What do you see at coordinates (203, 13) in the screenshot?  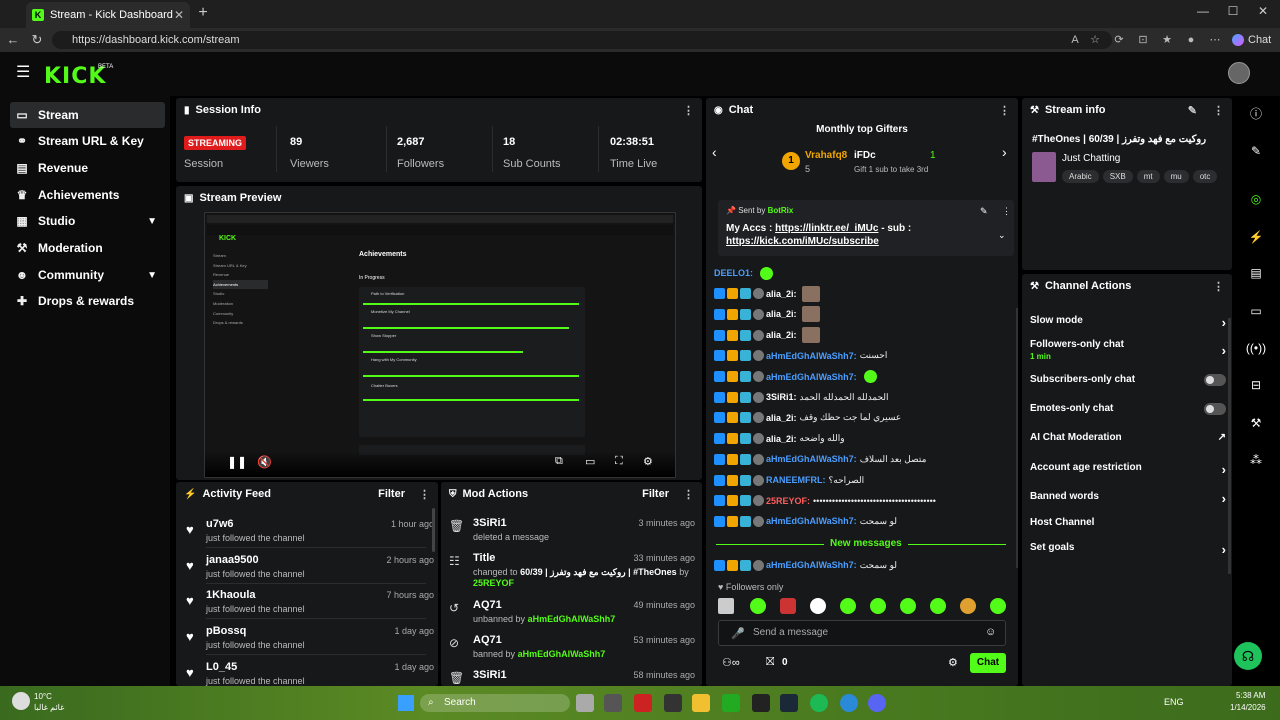 I see `new-tab-button: +` at bounding box center [203, 13].